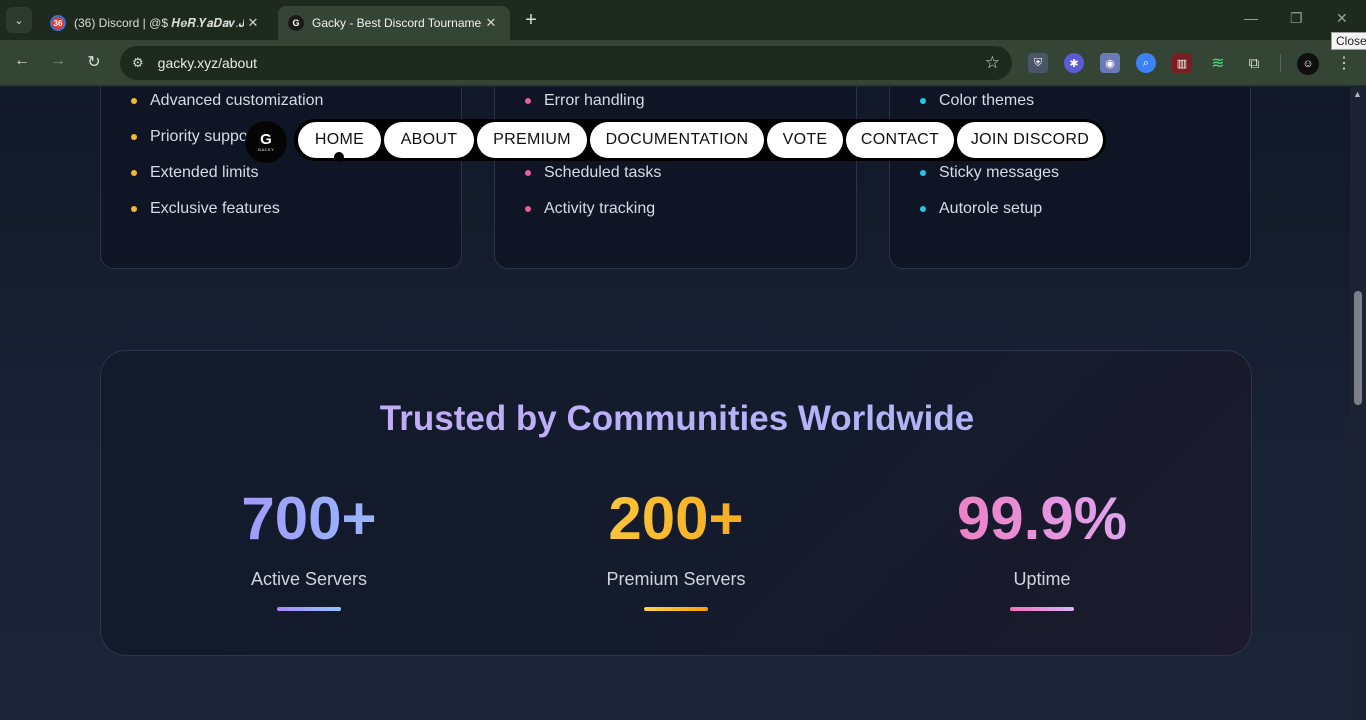 This screenshot has width=1366, height=720. I want to click on tab-gacky: G Gacky - Best Discord Tournament ✕, so click(394, 23).